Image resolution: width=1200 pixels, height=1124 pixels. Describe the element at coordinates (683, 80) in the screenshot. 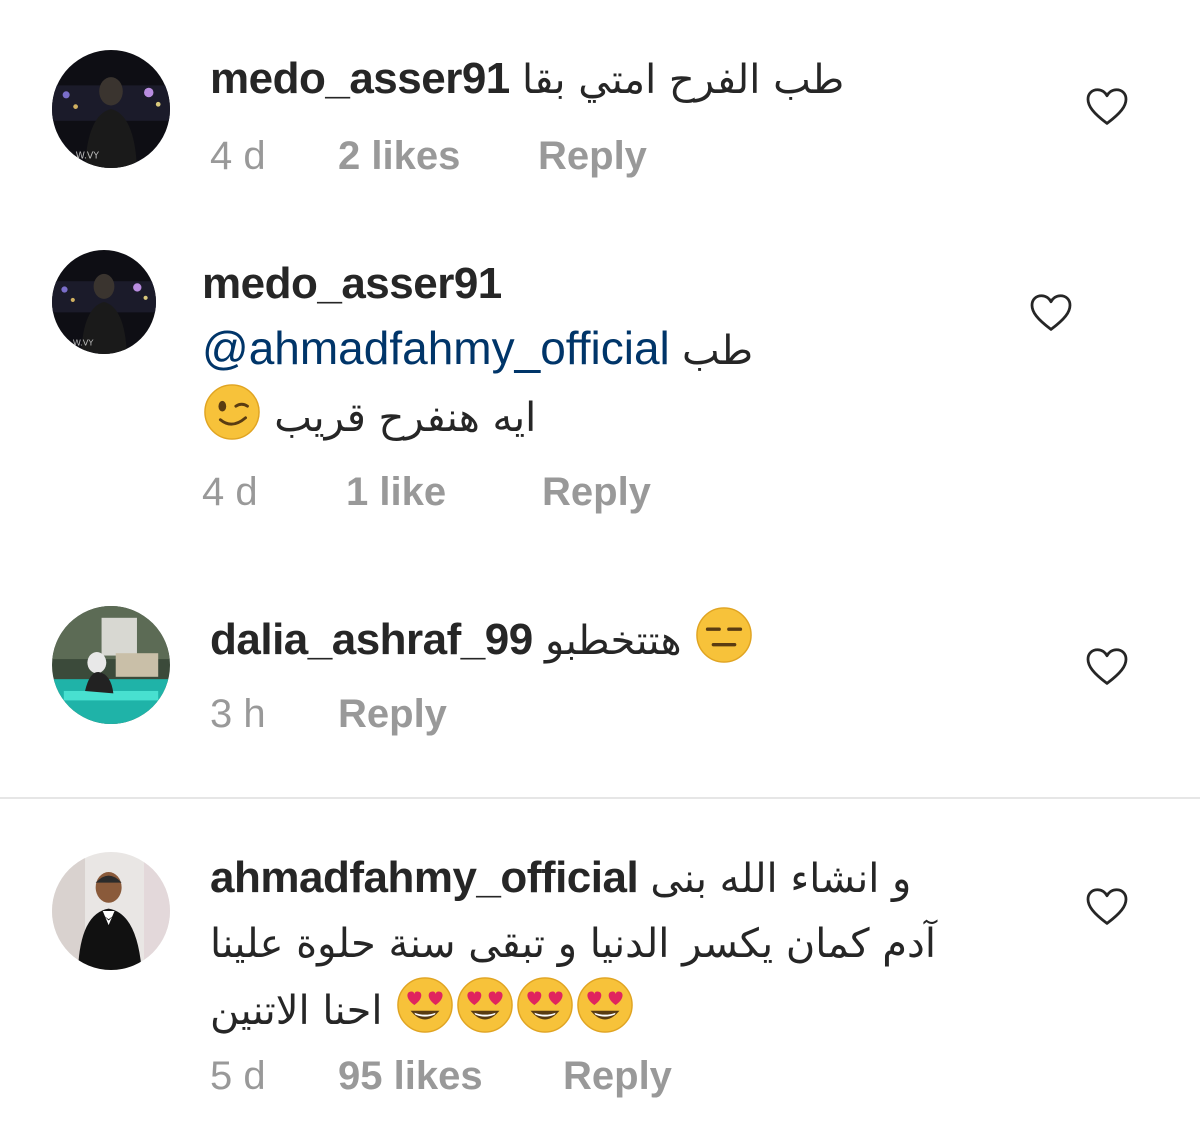

I see `comment-text: طب الفرح امتي بقا` at that location.